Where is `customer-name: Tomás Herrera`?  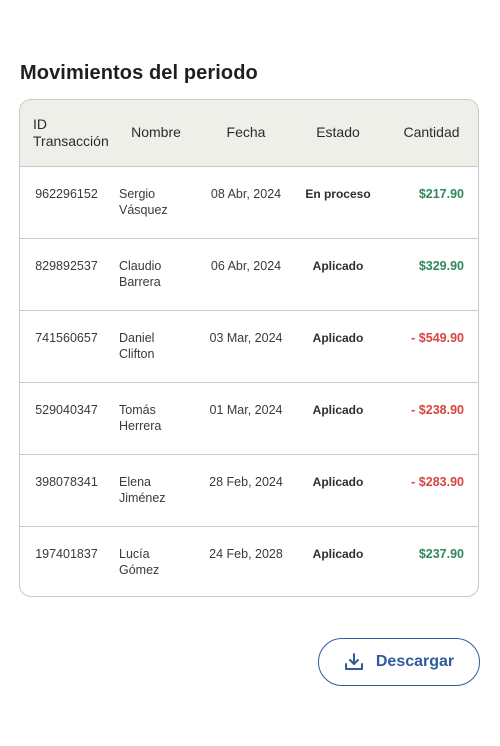
customer-name: Tomás Herrera is located at coordinates (156, 417).